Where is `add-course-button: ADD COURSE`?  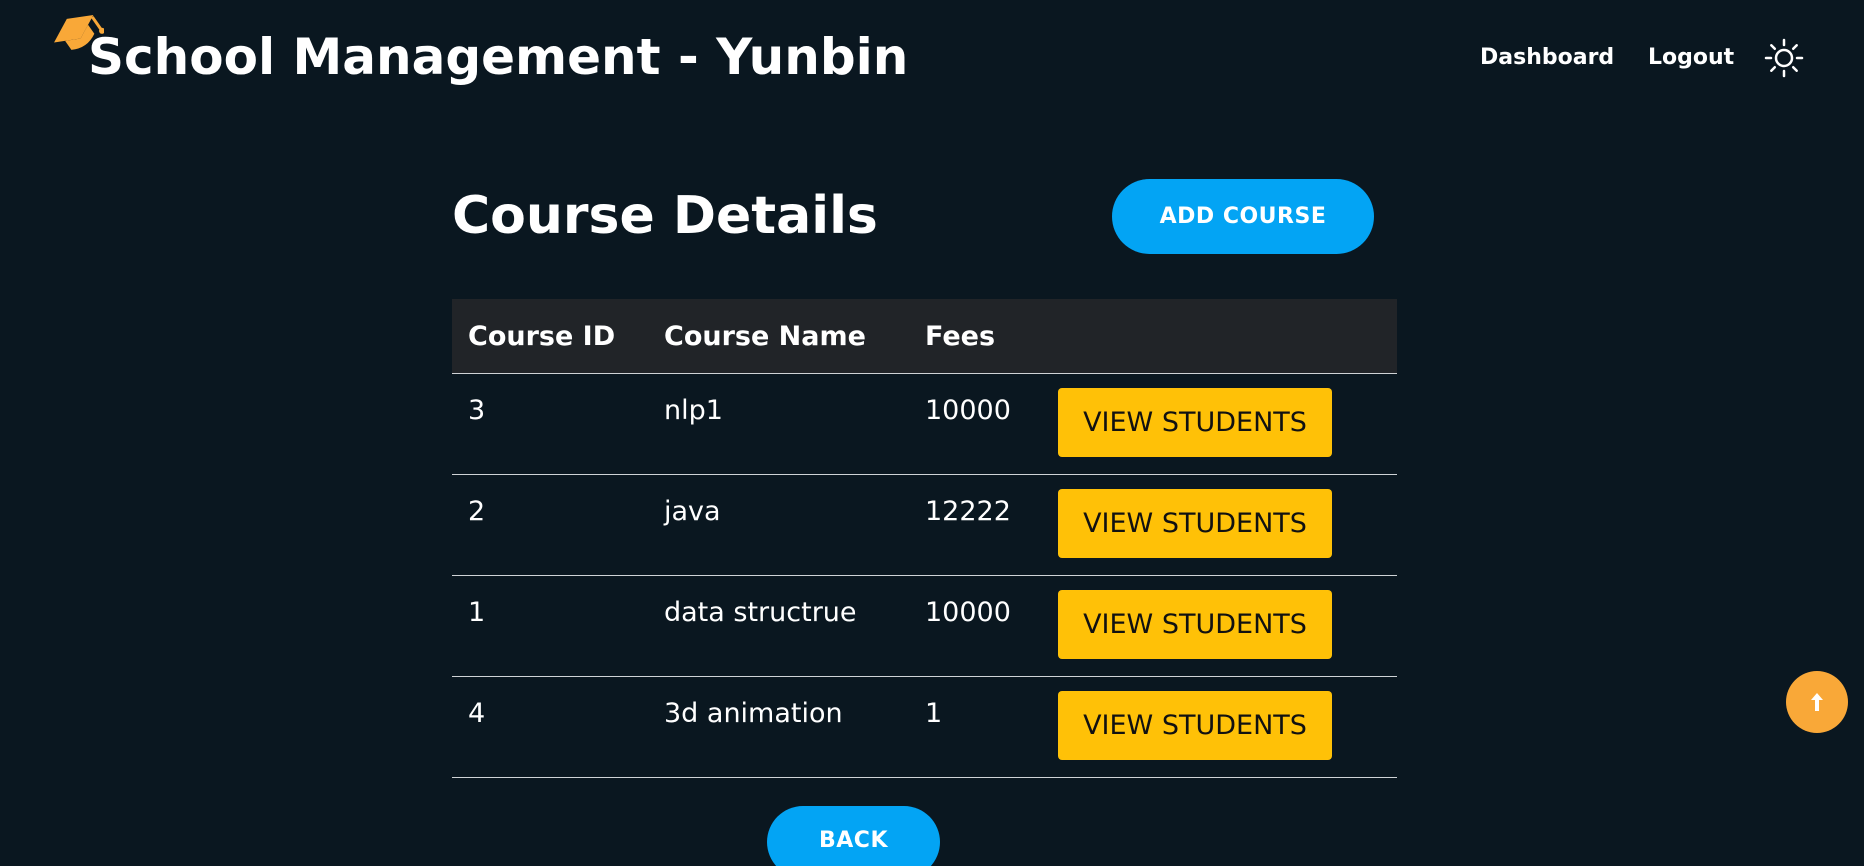
add-course-button: ADD COURSE is located at coordinates (1243, 216).